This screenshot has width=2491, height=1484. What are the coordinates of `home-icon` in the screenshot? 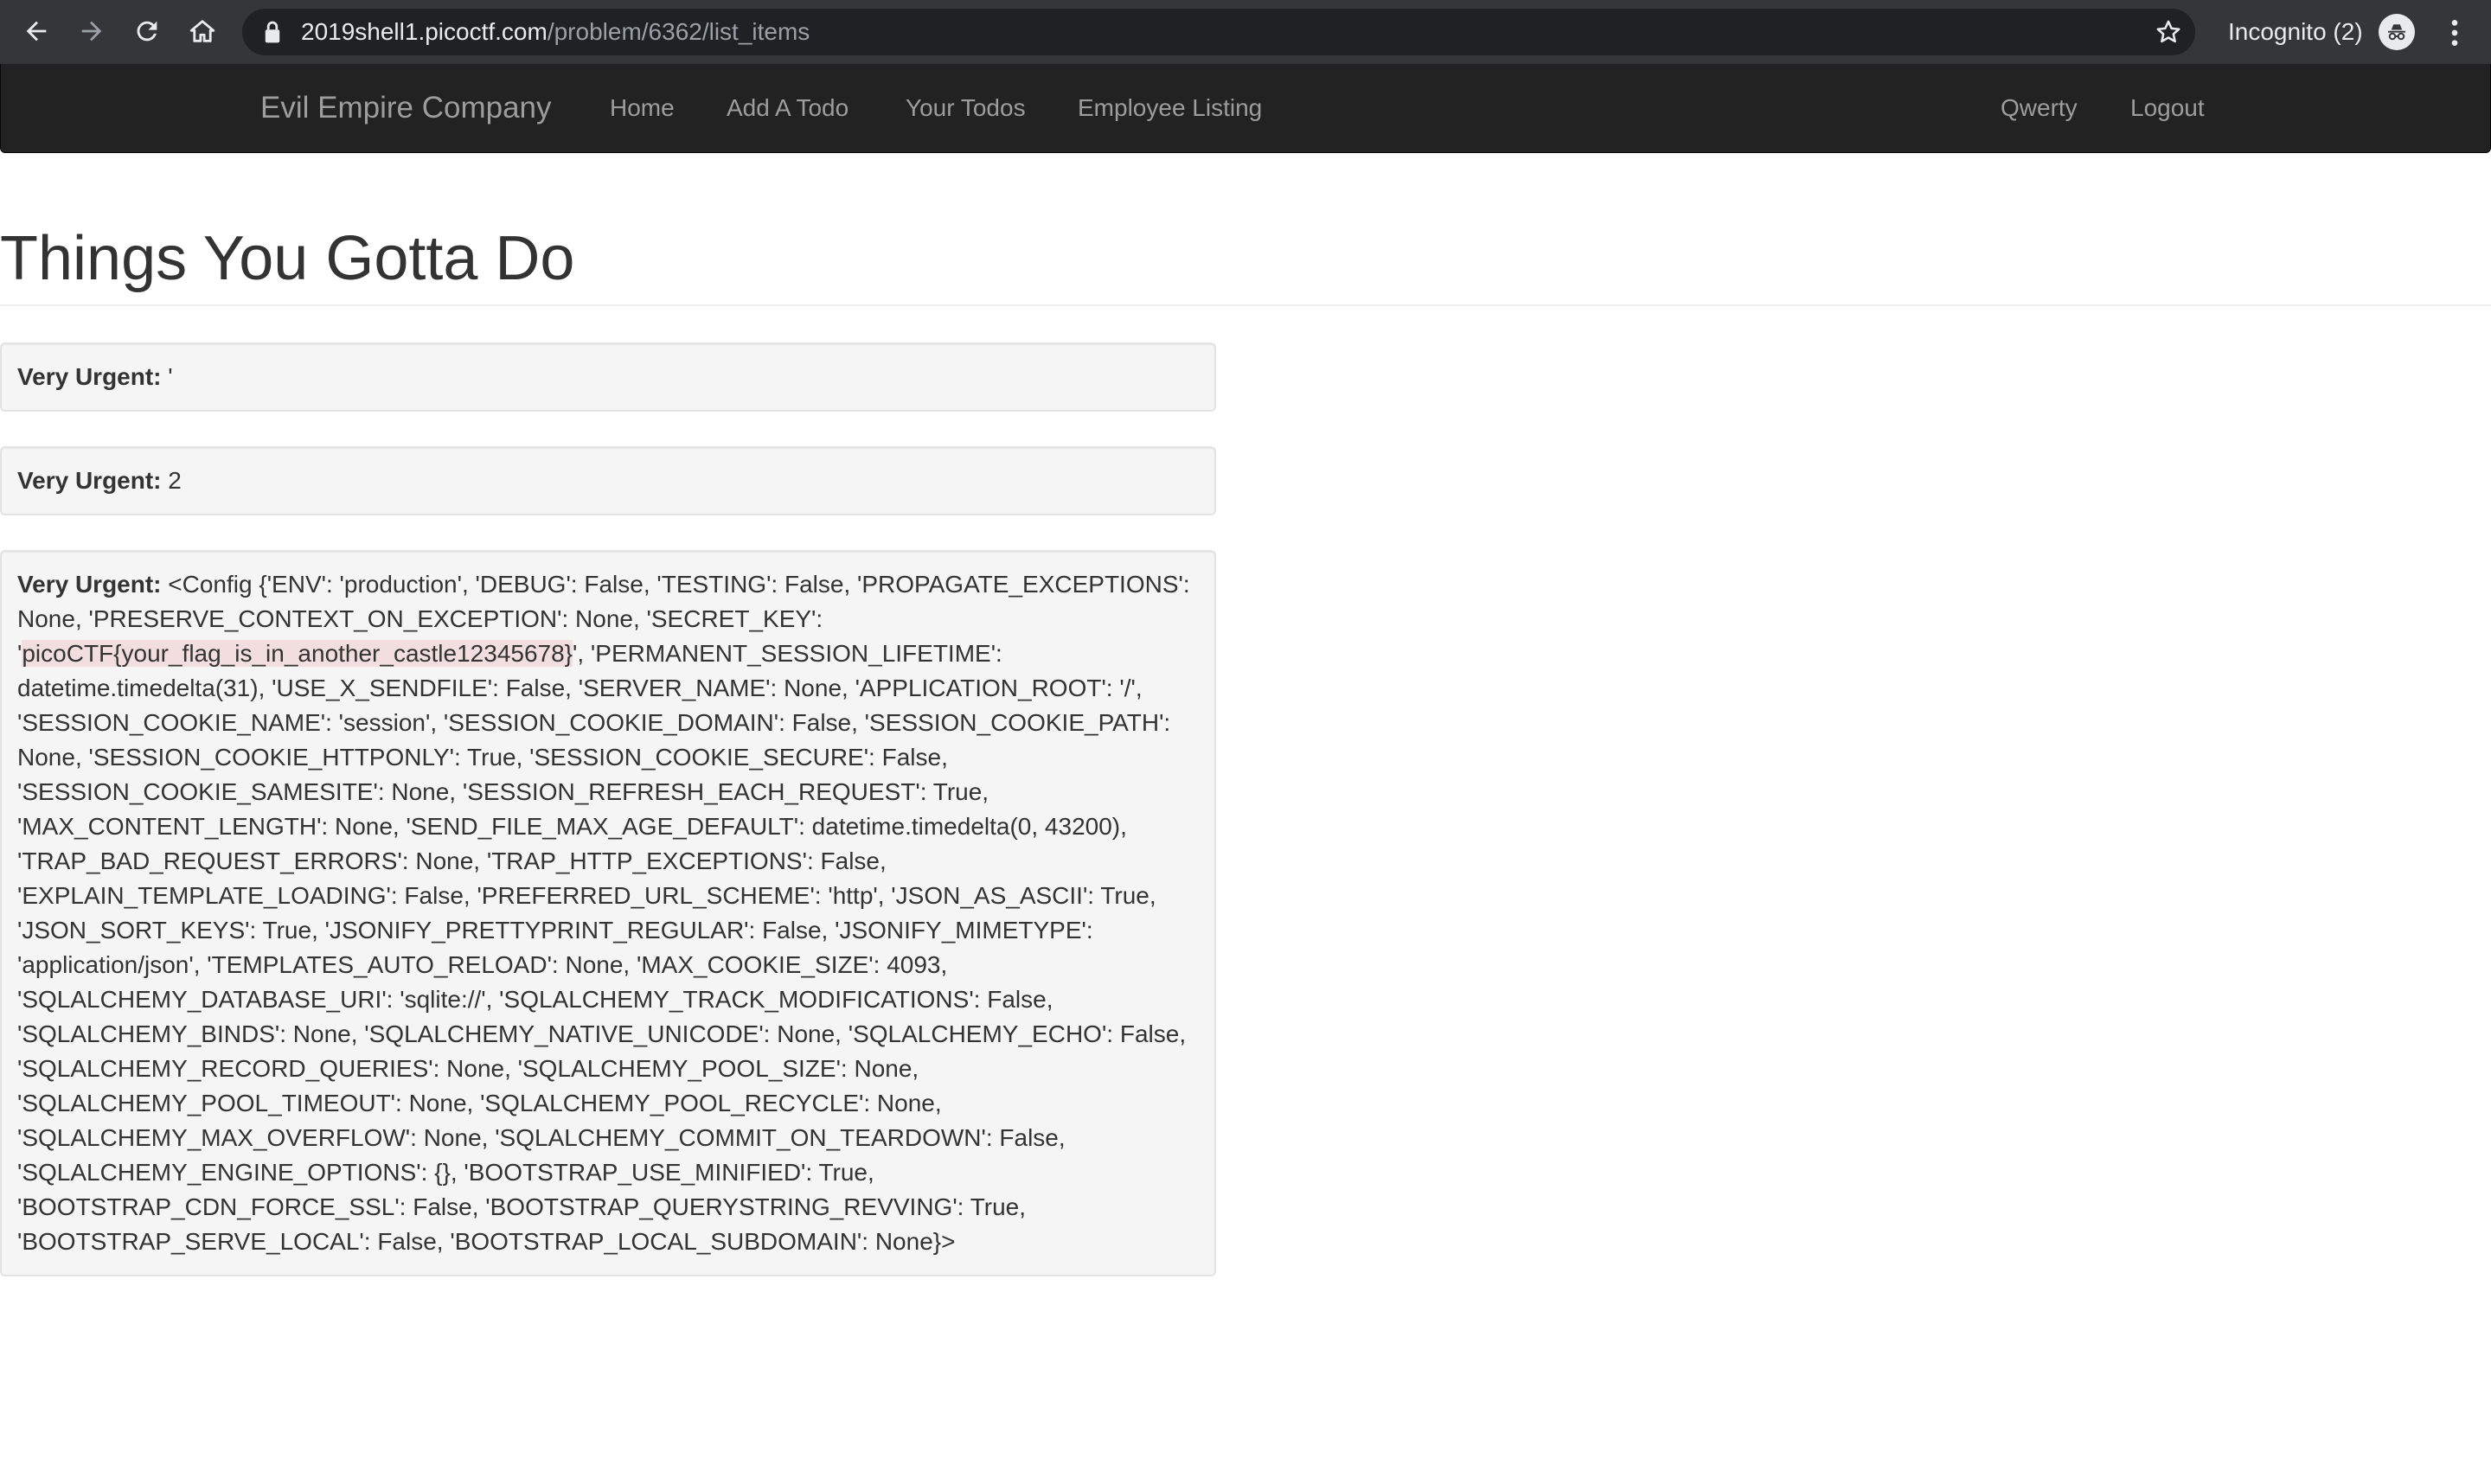 It's located at (202, 31).